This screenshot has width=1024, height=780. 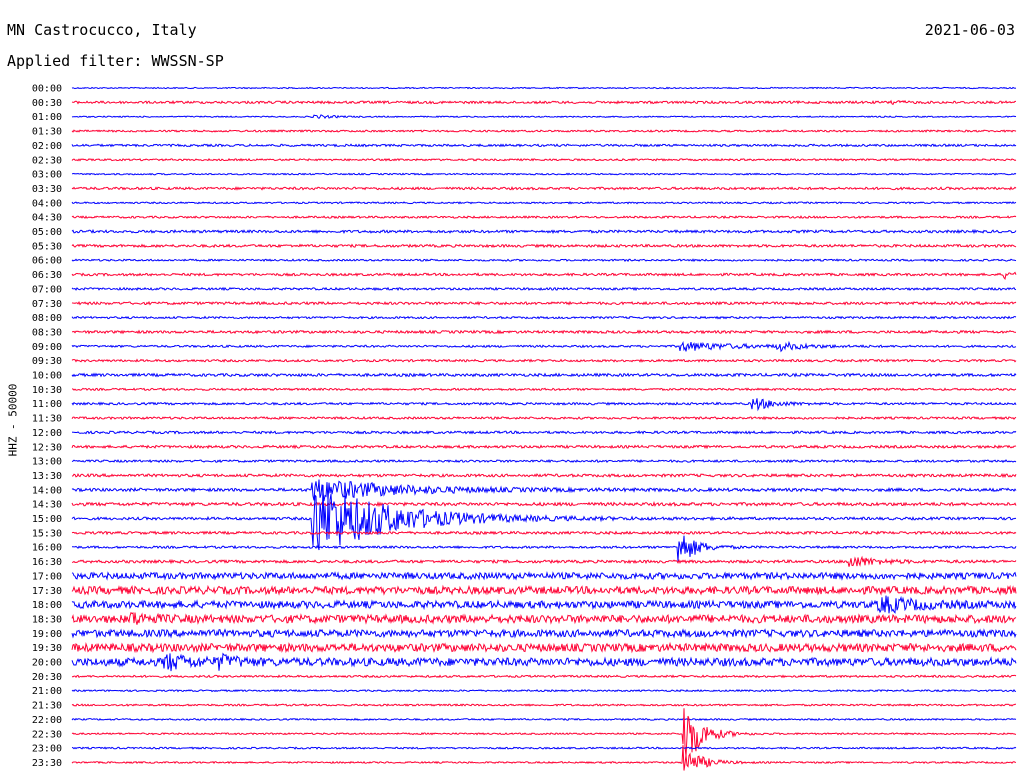 I want to click on time-label-0800: 08:00, so click(x=47, y=318).